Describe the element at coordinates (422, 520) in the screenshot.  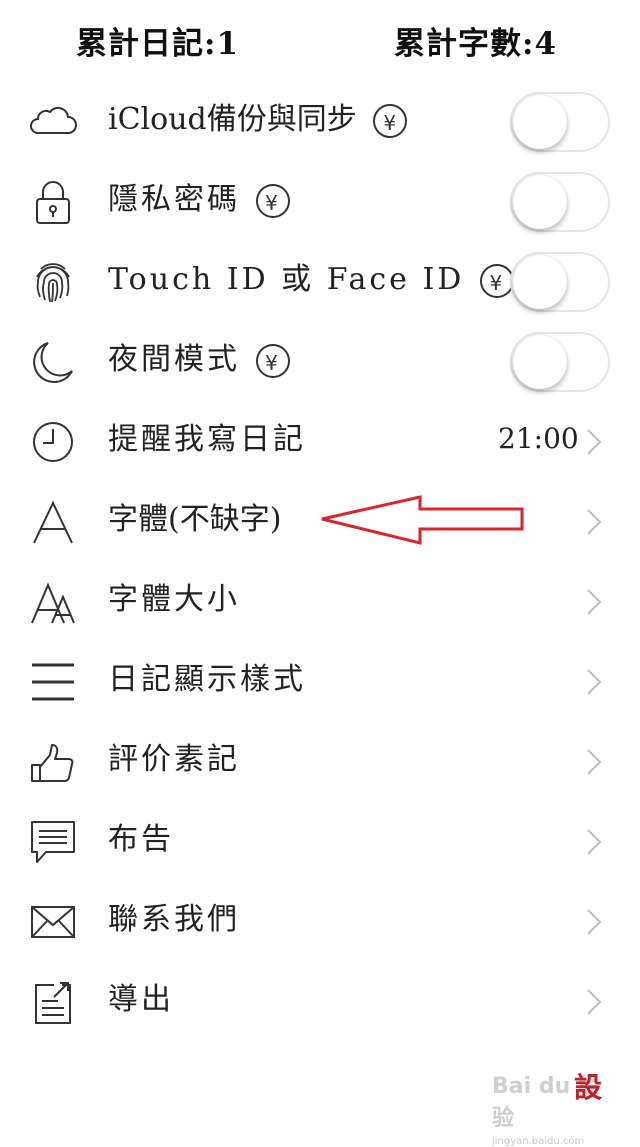
I see `annotation-arrow` at that location.